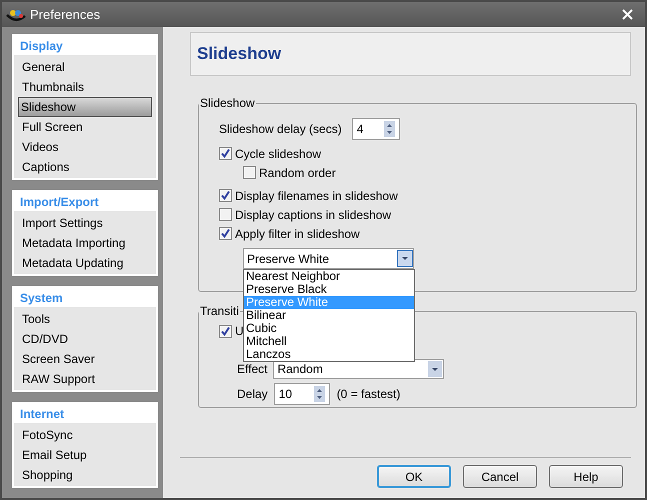 Image resolution: width=647 pixels, height=500 pixels. What do you see at coordinates (85, 243) in the screenshot?
I see `sidebar-item: Metadata Importing` at bounding box center [85, 243].